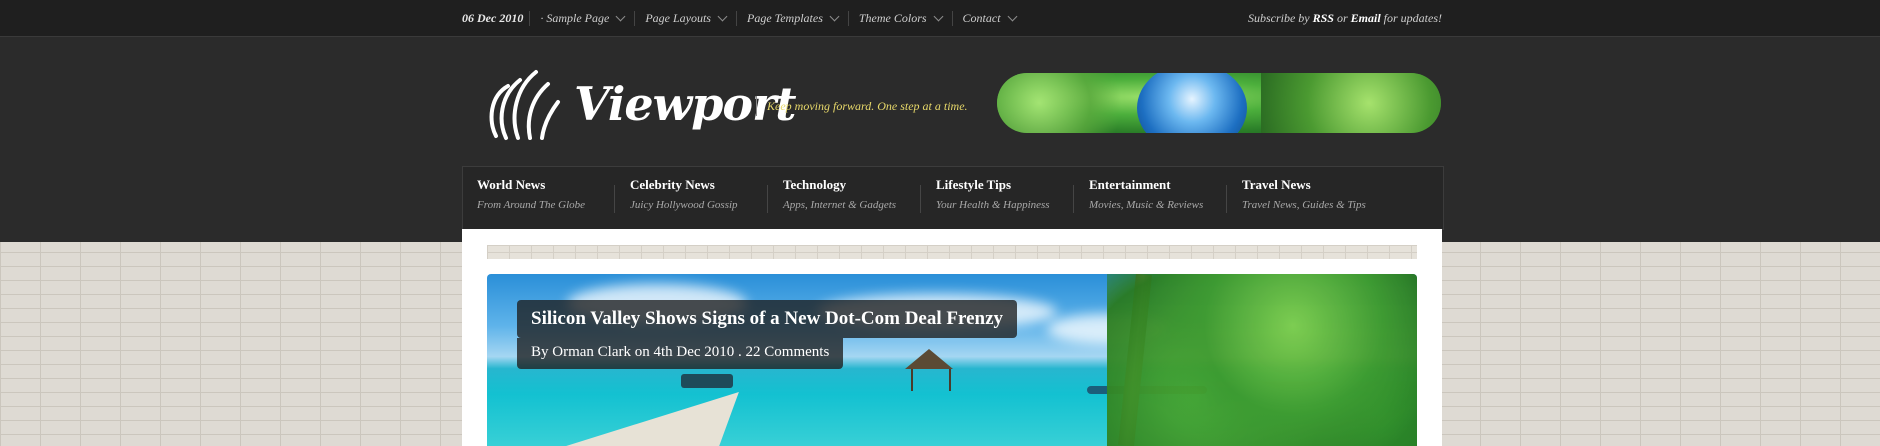 The width and height of the screenshot is (1880, 446). Describe the element at coordinates (539, 198) in the screenshot. I see `category-world-news: World News From Around The Globe` at that location.